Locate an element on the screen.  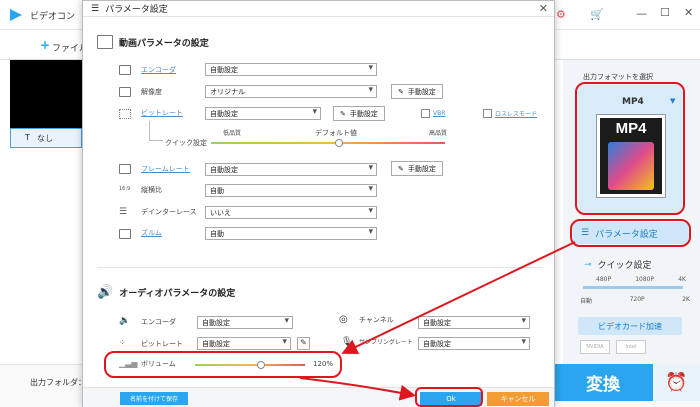
arrow-to-volume is located at coordinates (458, 298).